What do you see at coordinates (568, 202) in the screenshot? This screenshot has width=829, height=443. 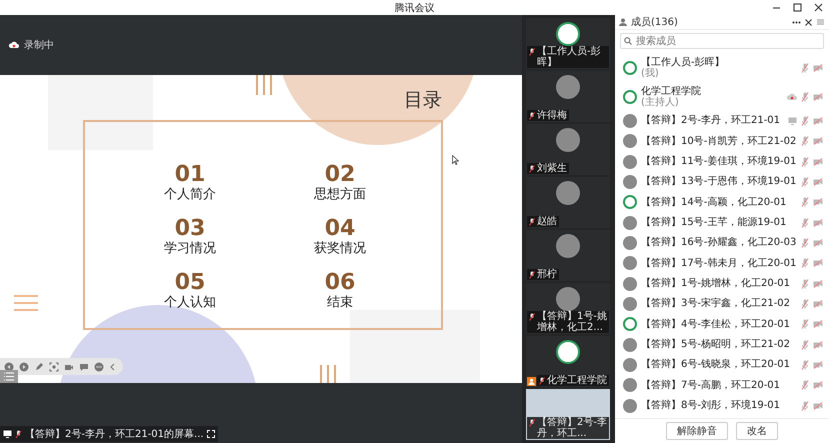 I see `video-tile: 赵皓` at bounding box center [568, 202].